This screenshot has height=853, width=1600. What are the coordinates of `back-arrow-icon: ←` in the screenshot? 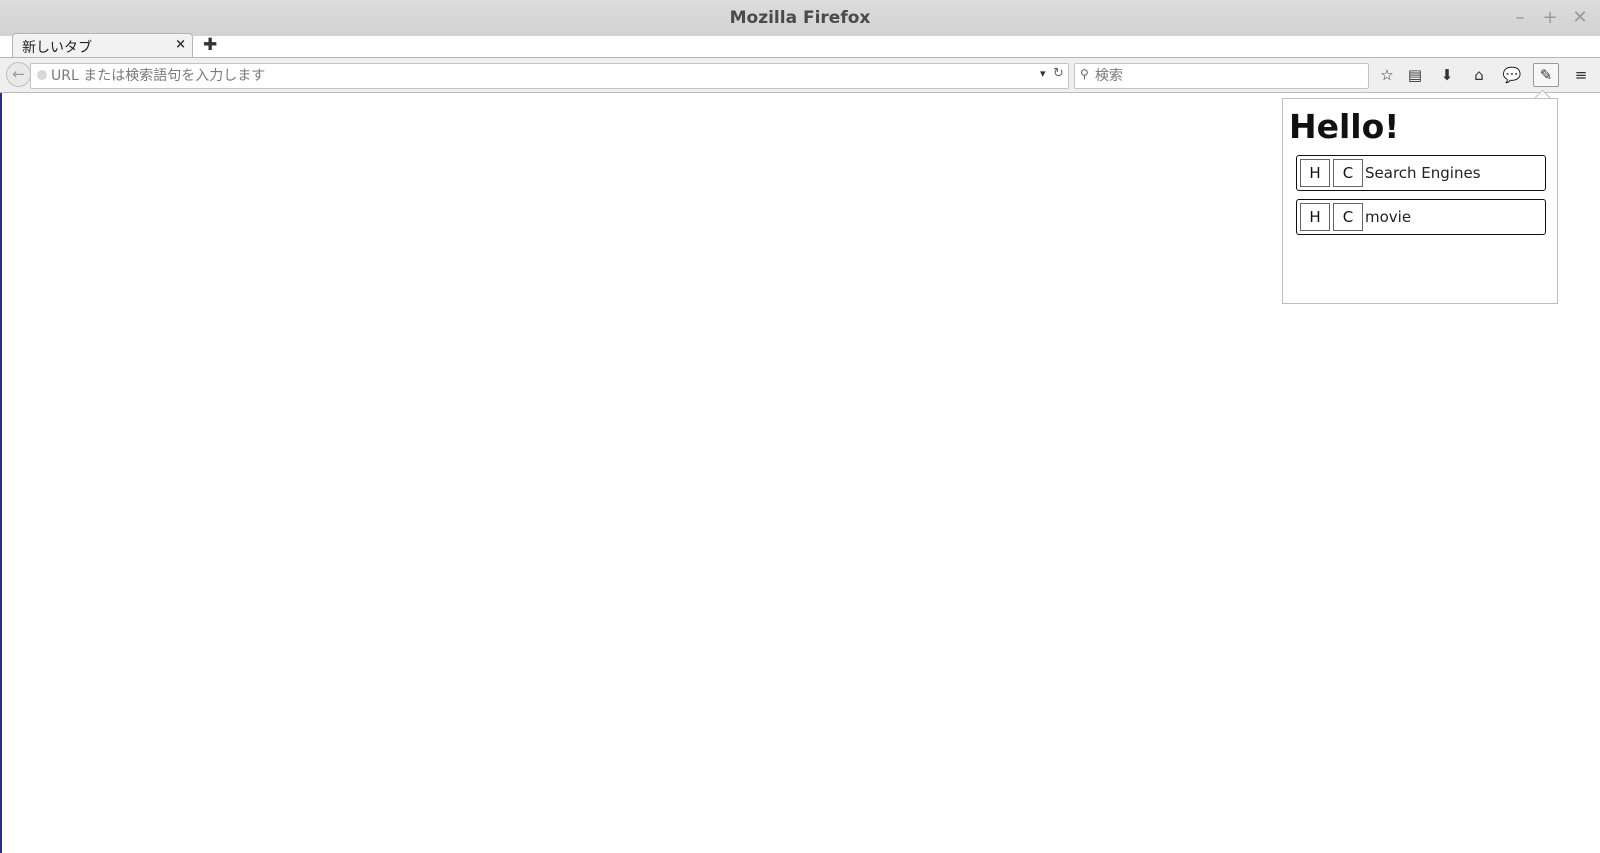 It's located at (18, 74).